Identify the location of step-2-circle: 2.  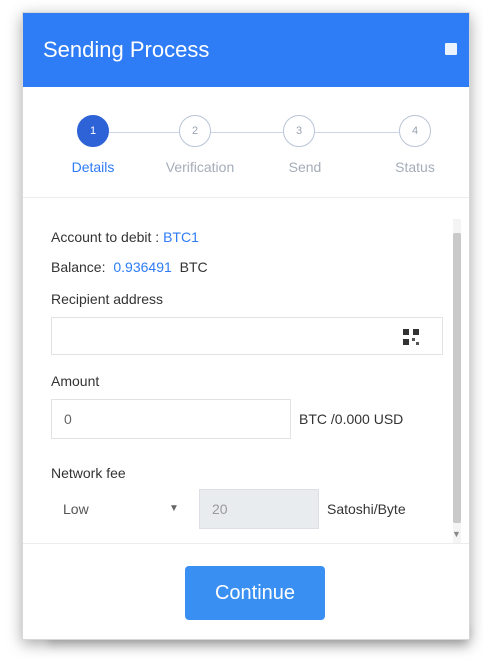
(195, 131).